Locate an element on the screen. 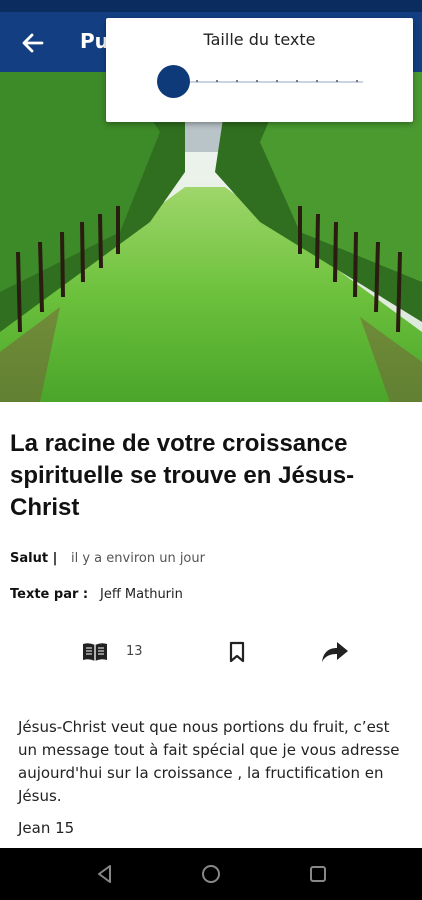  text-size-slider-track is located at coordinates (269, 82).